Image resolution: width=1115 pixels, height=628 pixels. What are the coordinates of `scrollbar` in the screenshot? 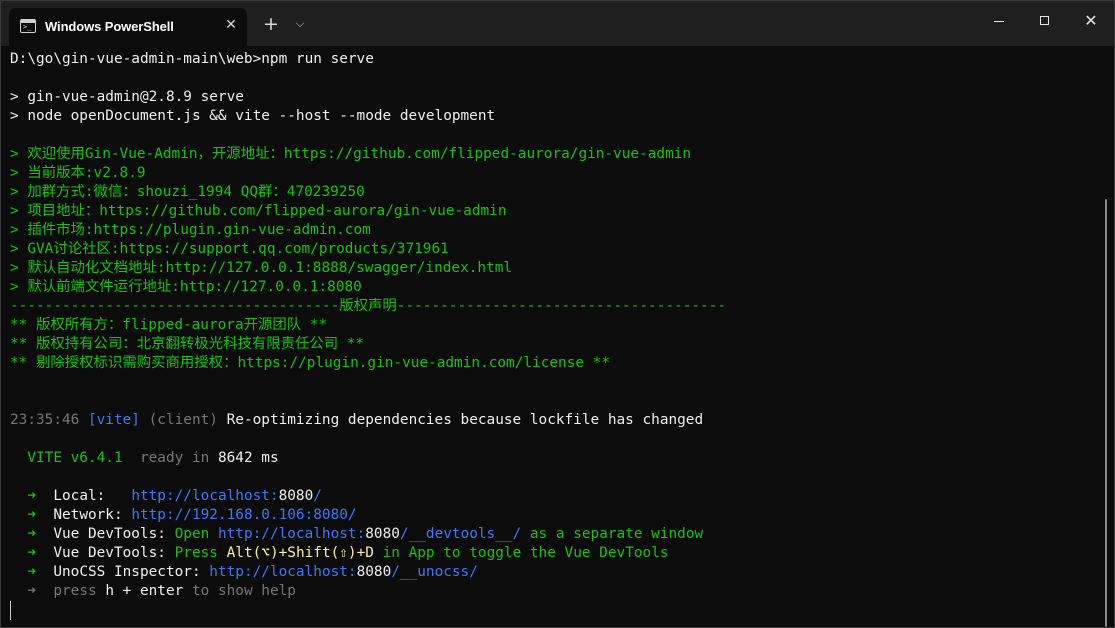 It's located at (1106, 413).